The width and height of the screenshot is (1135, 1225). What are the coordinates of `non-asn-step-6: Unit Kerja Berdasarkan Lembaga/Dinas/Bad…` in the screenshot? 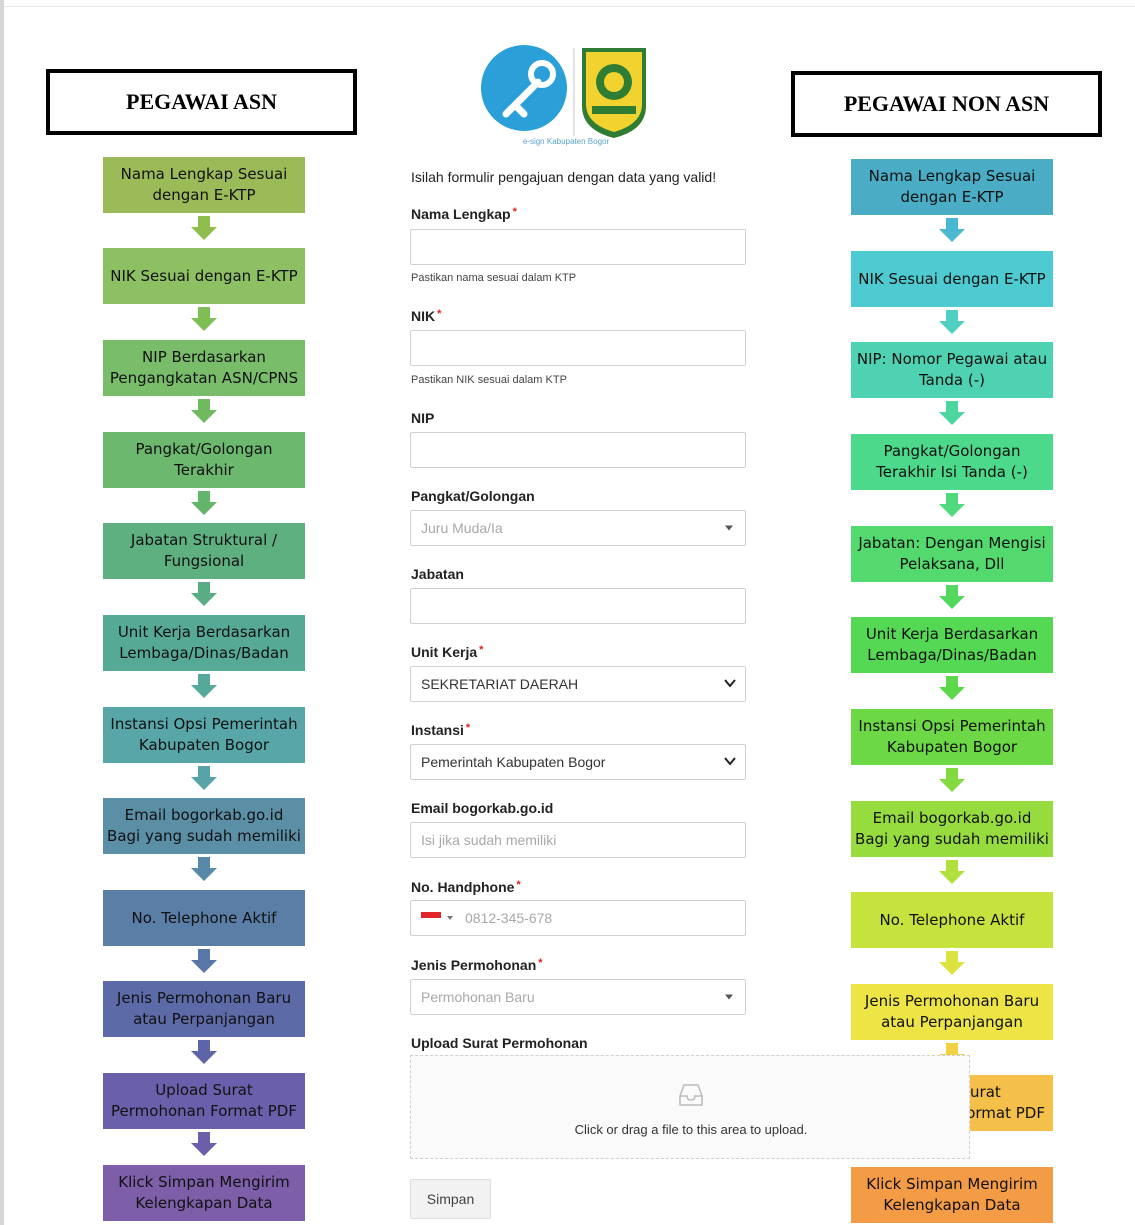 It's located at (952, 645).